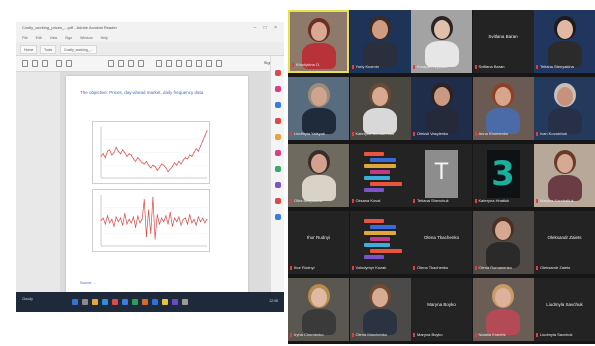  Describe the element at coordinates (135, 302) in the screenshot. I see `excel-icon` at that location.